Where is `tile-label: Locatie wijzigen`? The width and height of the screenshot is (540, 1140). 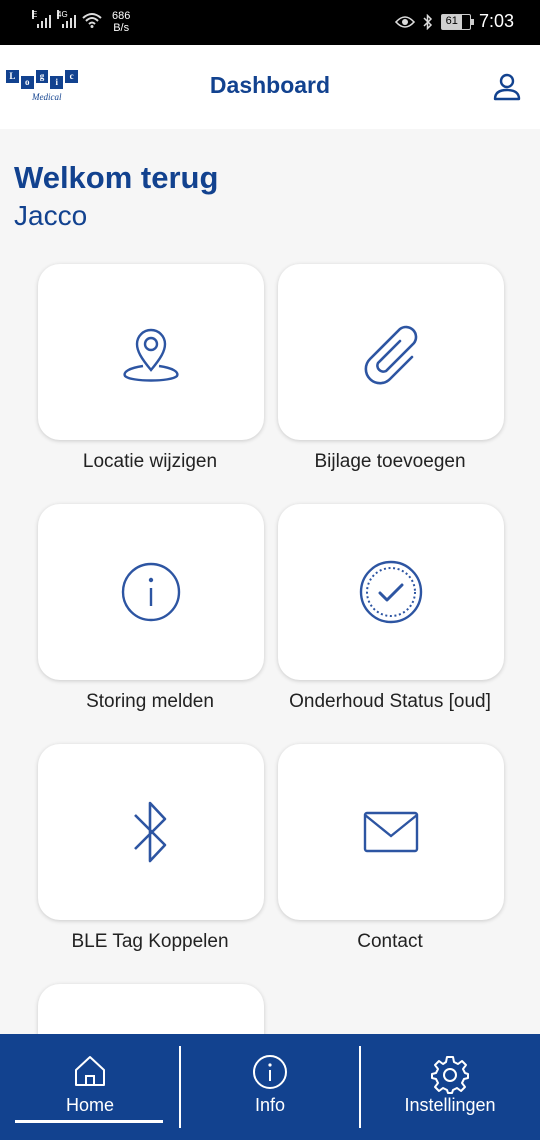
tile-label: Locatie wijzigen is located at coordinates (150, 461).